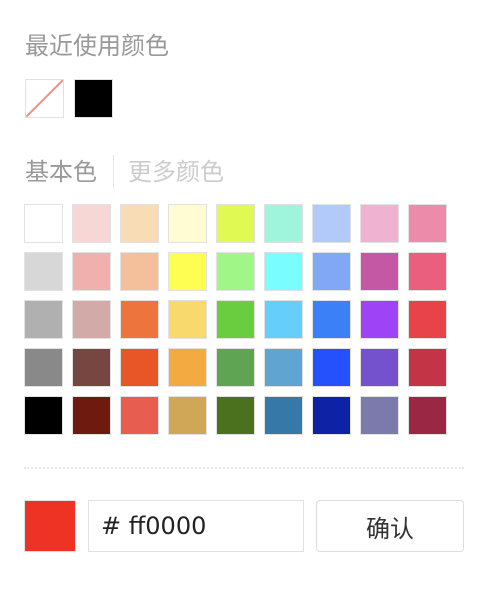 This screenshot has height=590, width=488. Describe the element at coordinates (69, 98) in the screenshot. I see `recent-colors-row` at that location.